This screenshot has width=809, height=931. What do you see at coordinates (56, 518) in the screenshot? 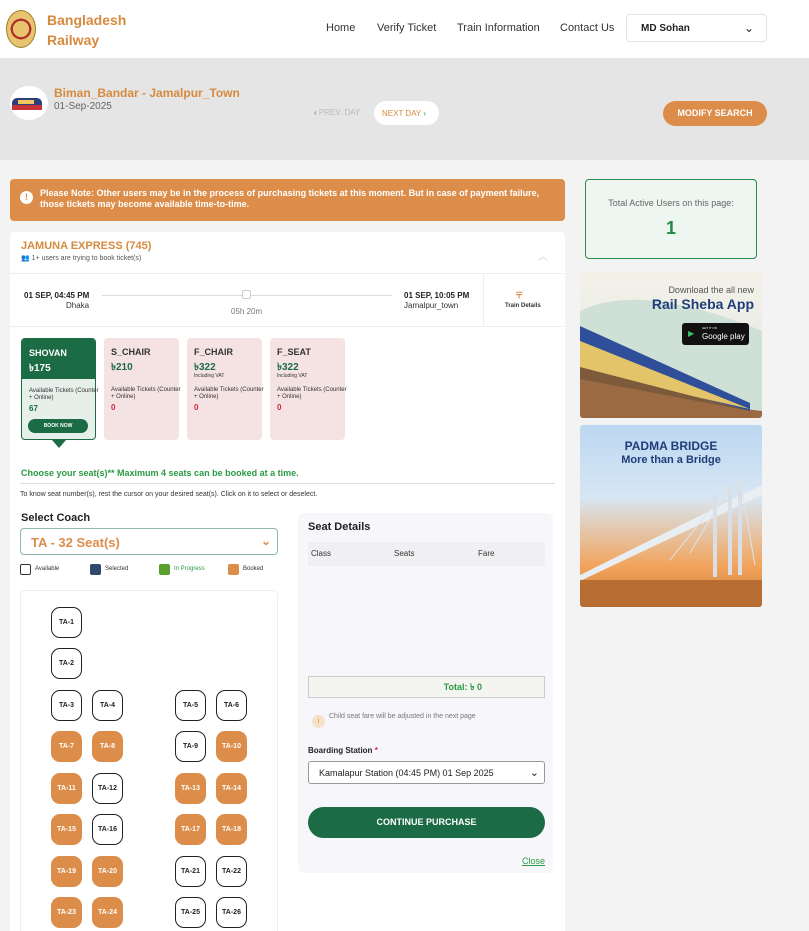
I see `select-coach-label: Select Coach` at bounding box center [56, 518].